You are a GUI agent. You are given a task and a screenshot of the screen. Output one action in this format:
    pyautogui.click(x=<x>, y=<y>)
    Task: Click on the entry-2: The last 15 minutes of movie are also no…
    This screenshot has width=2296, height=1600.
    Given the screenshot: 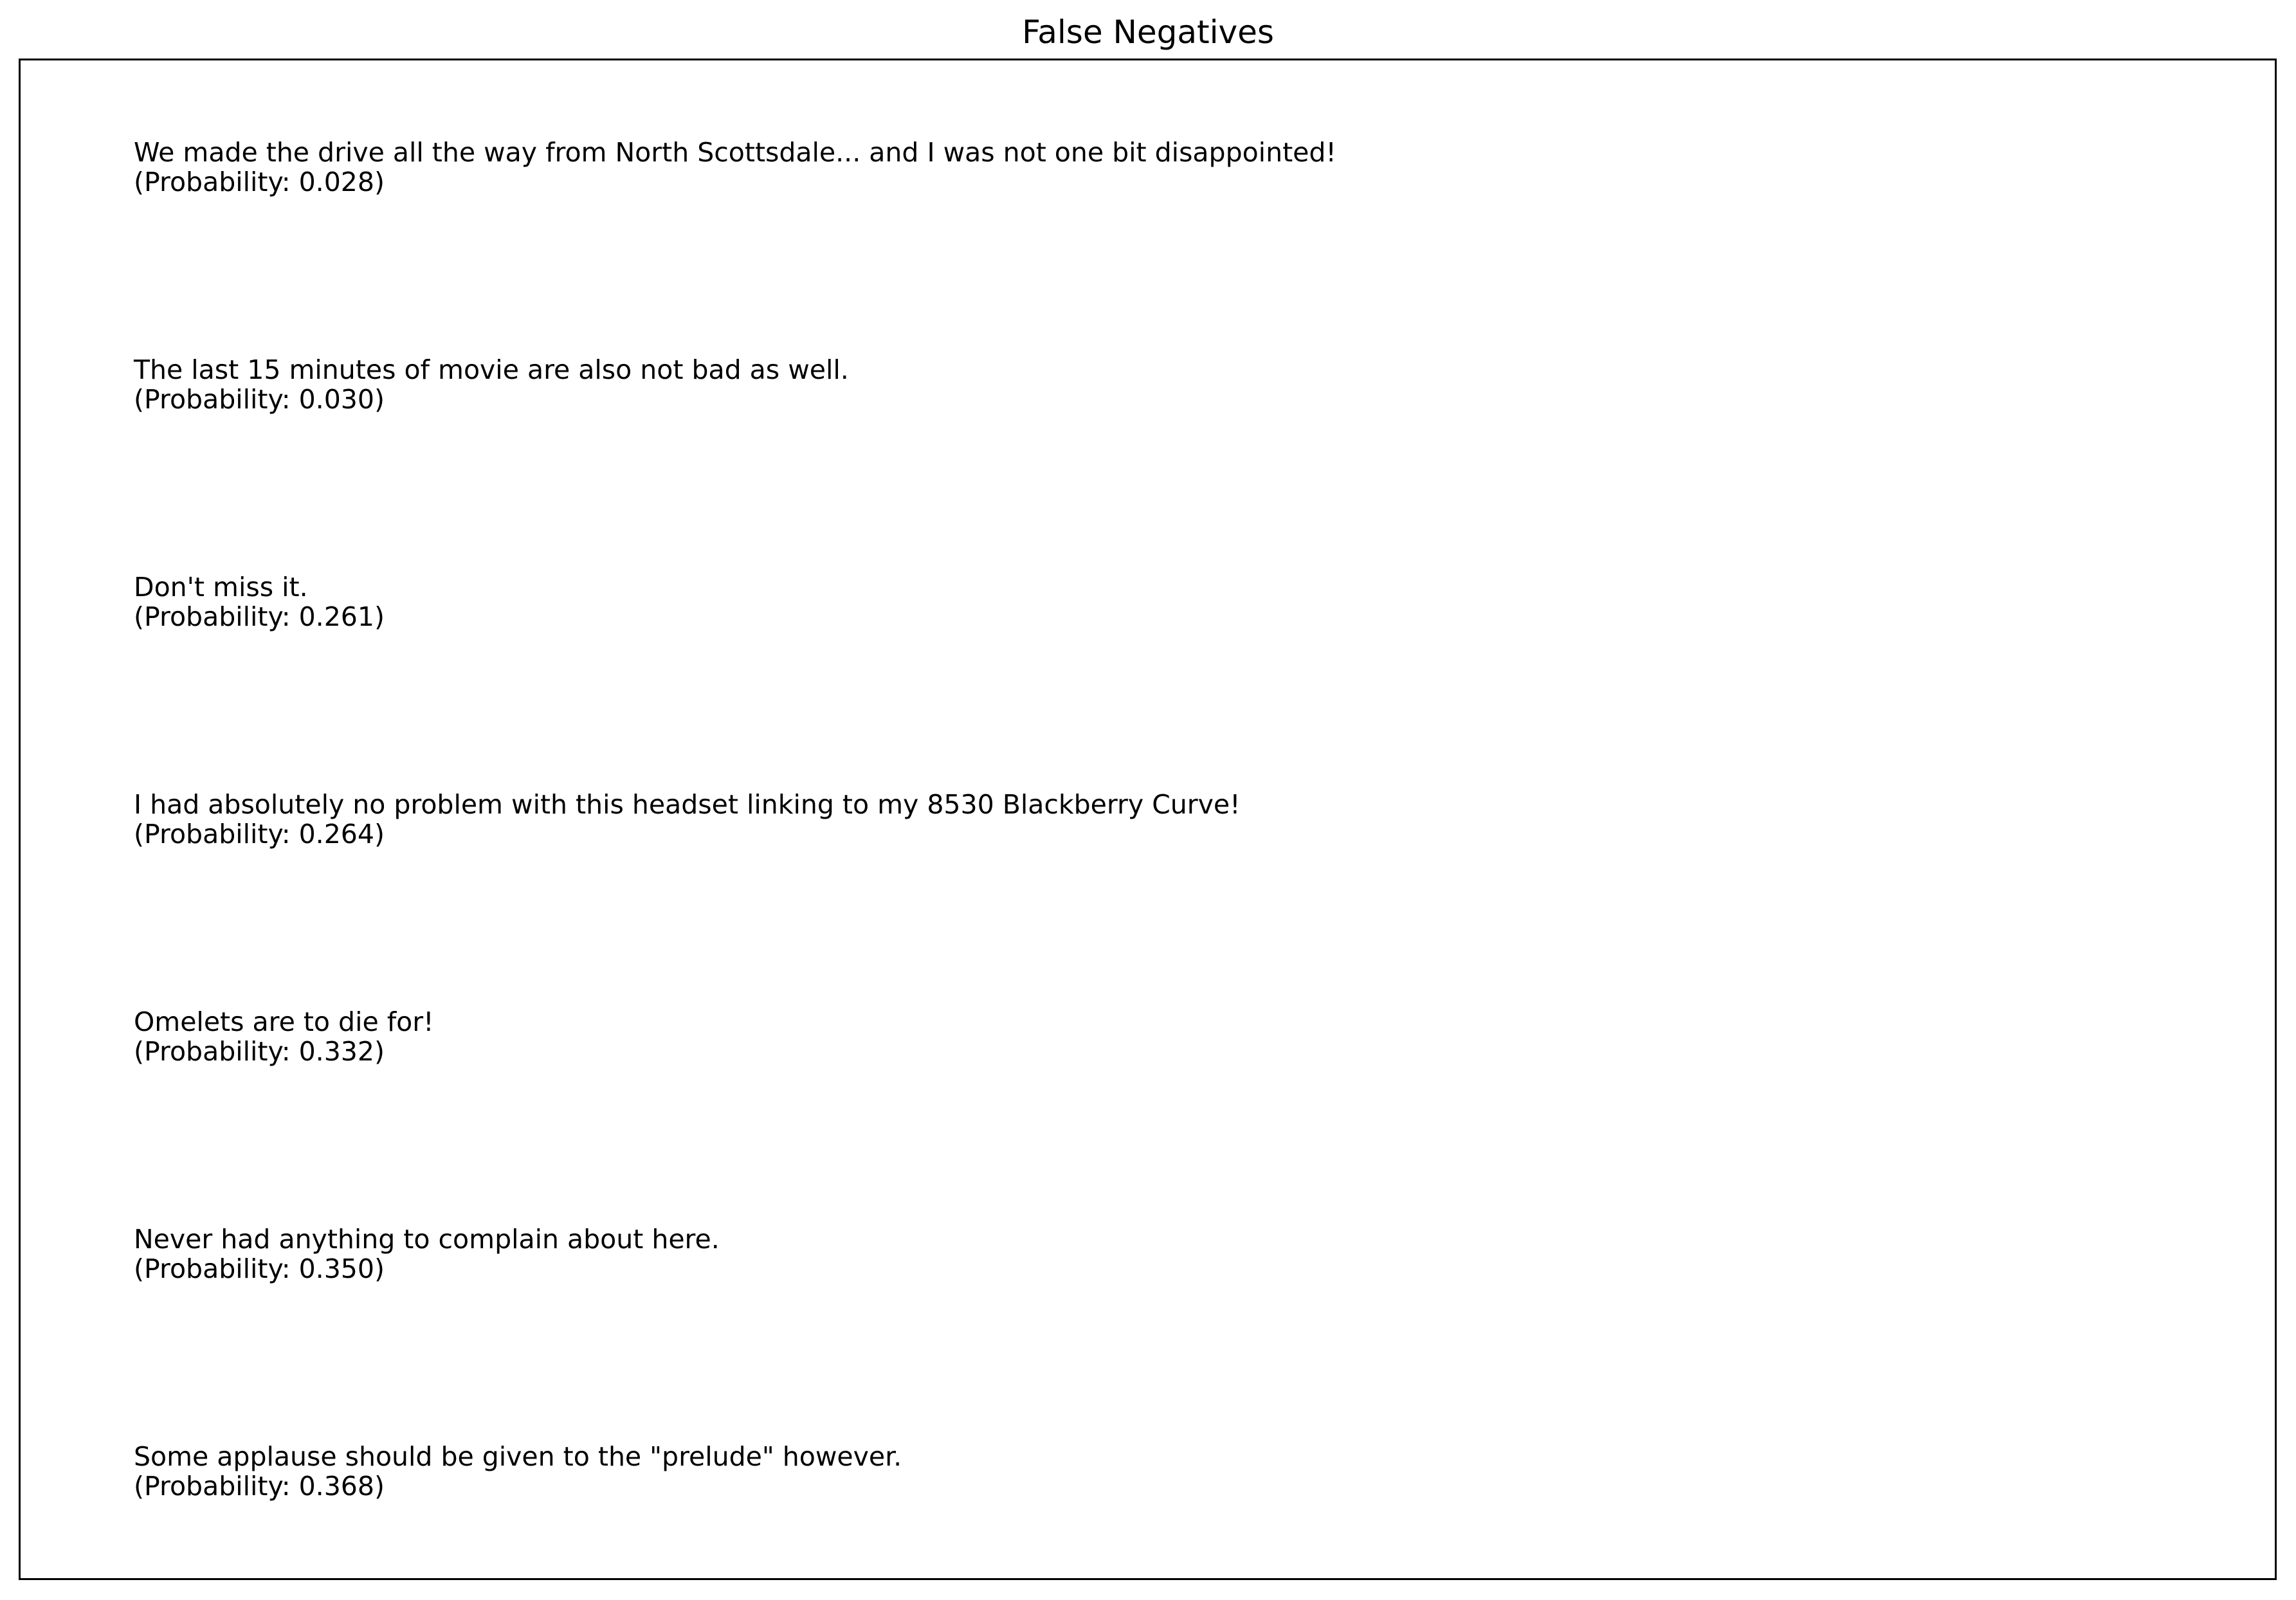 What is the action you would take?
    pyautogui.click(x=492, y=384)
    